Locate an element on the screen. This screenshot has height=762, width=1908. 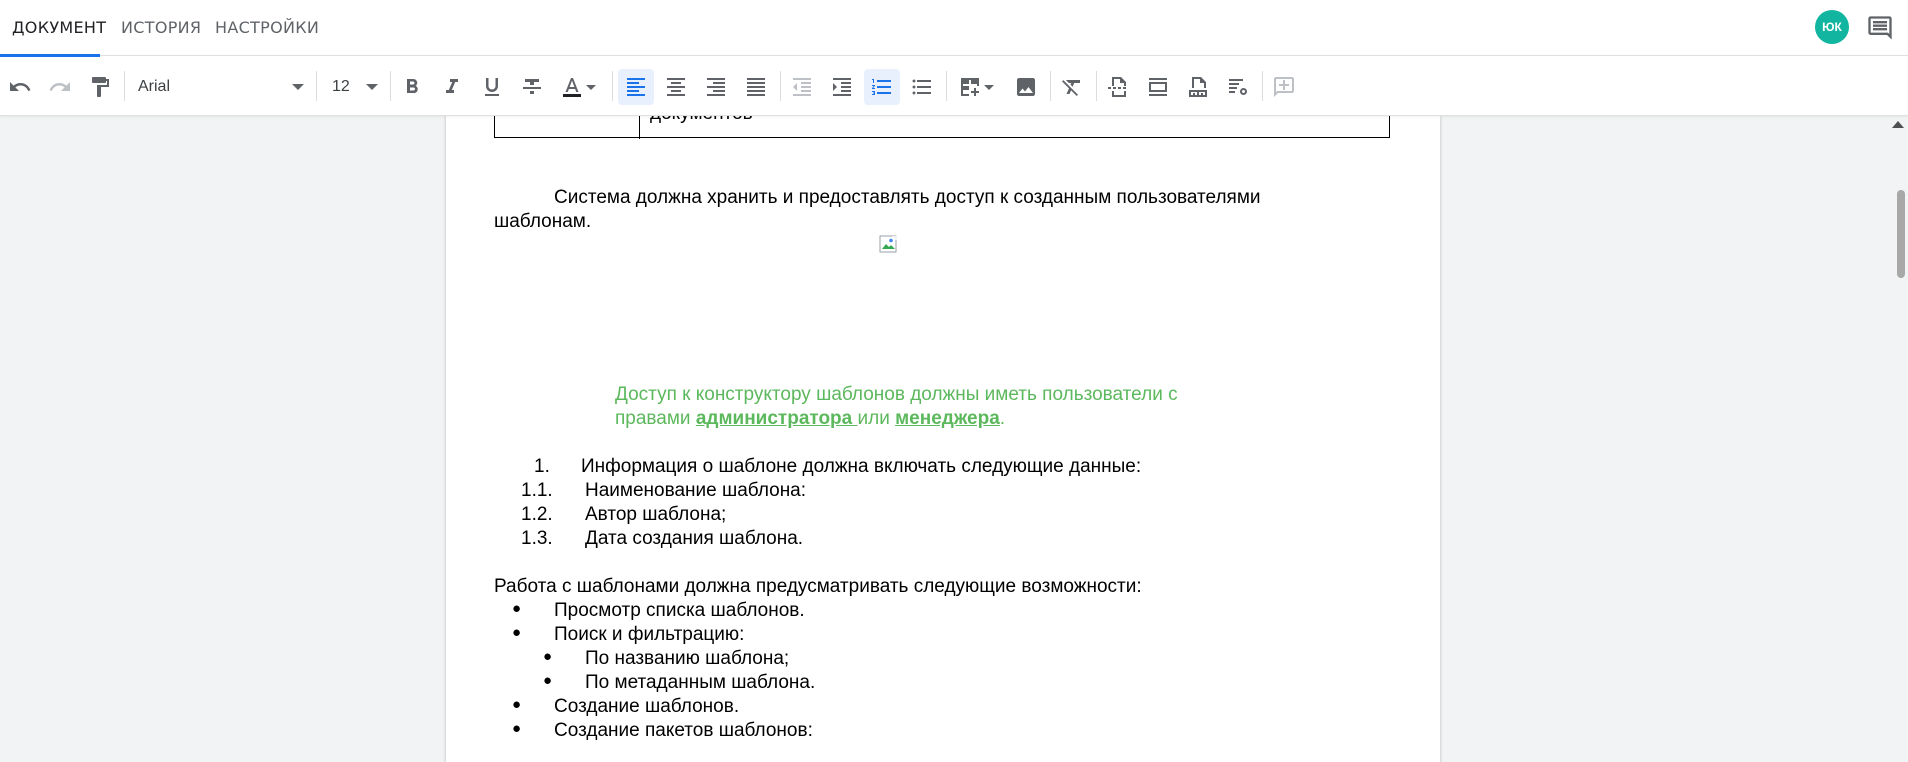
tab-document: ДОКУМЕНТ is located at coordinates (53, 28).